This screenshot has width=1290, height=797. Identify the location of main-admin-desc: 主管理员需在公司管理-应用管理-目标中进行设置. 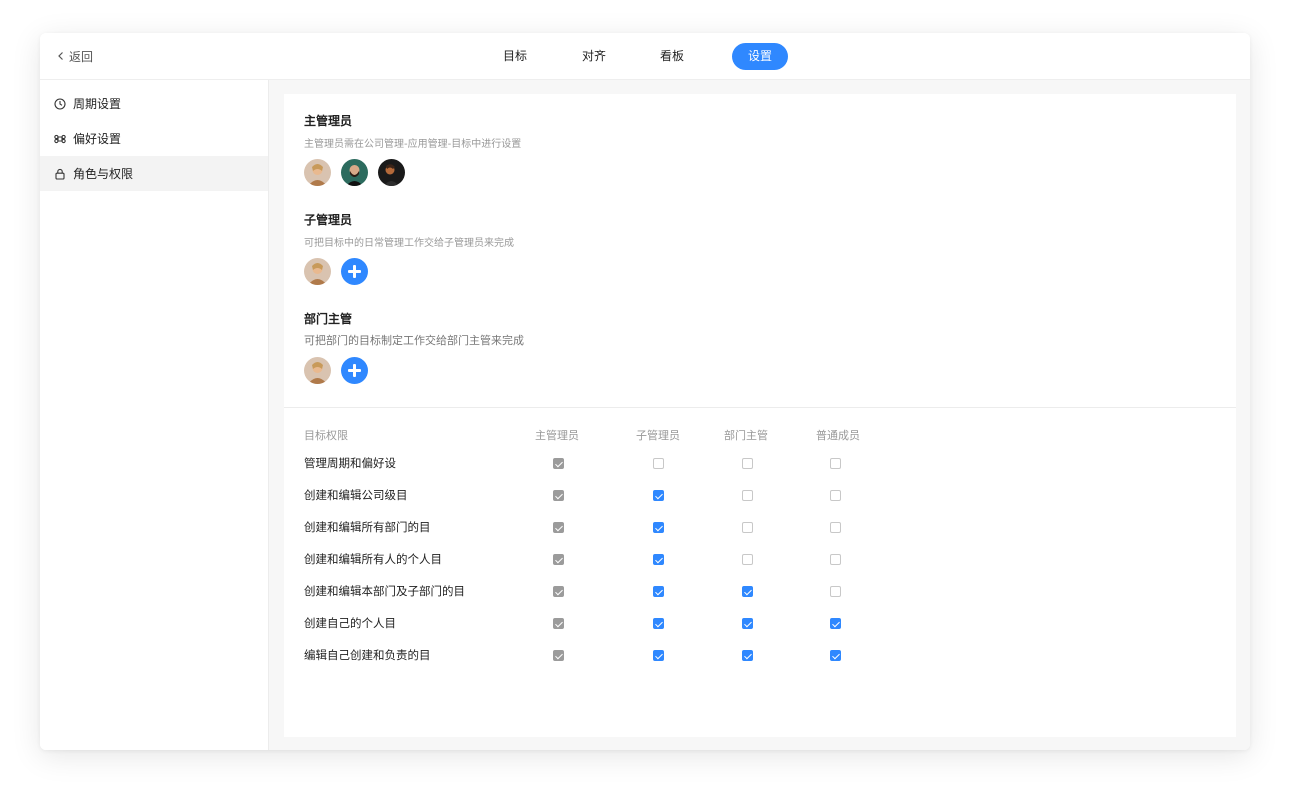
(413, 144).